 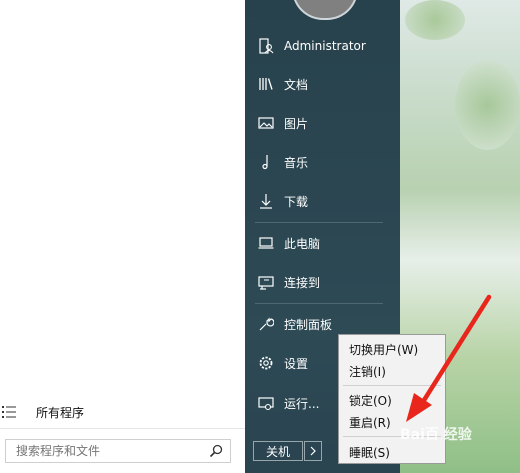 I want to click on menu-switch-user: 切换用户(W), so click(x=383, y=349).